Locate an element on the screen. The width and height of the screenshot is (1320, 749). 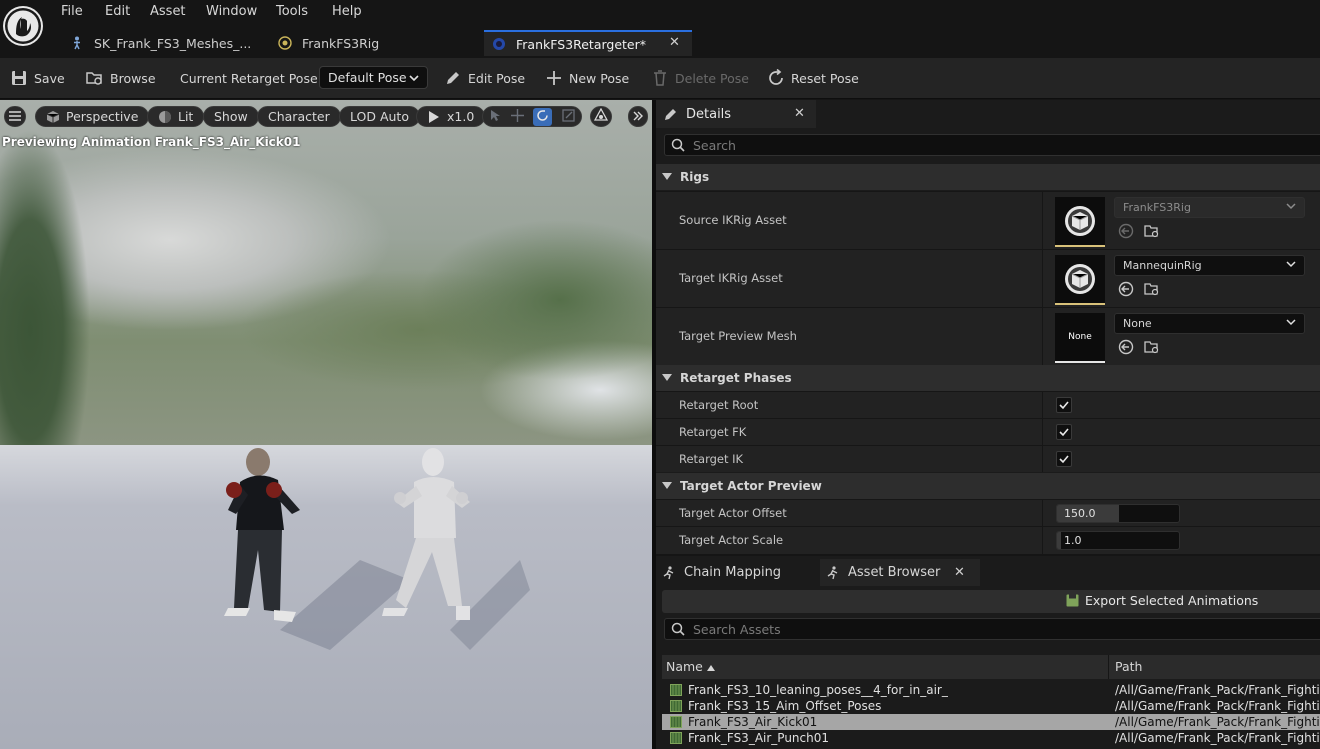
menu-edit: Edit is located at coordinates (117, 12).